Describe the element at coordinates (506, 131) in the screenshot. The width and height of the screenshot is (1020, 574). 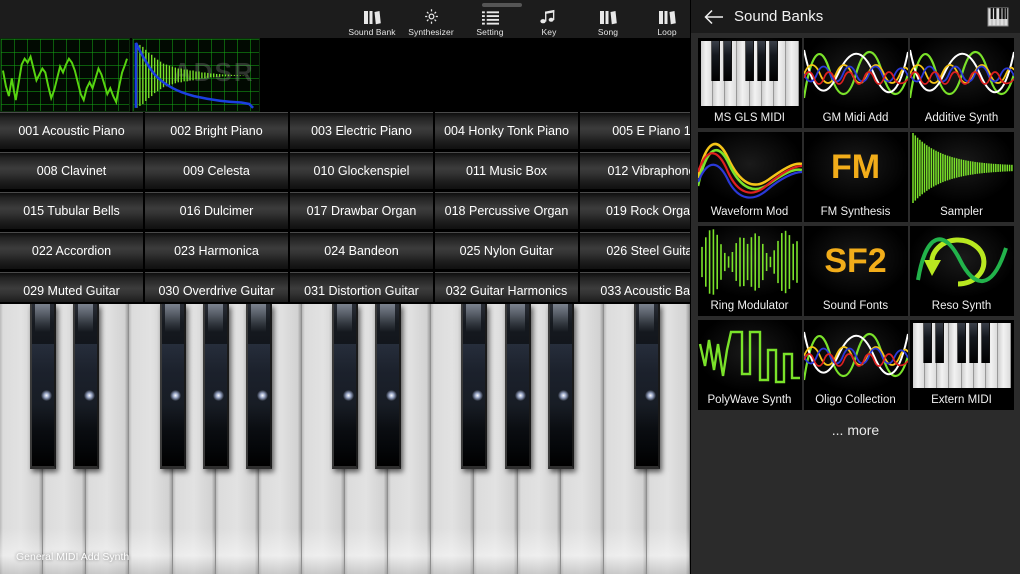
I see `instrument-button: 004 Honky Tonk Piano` at that location.